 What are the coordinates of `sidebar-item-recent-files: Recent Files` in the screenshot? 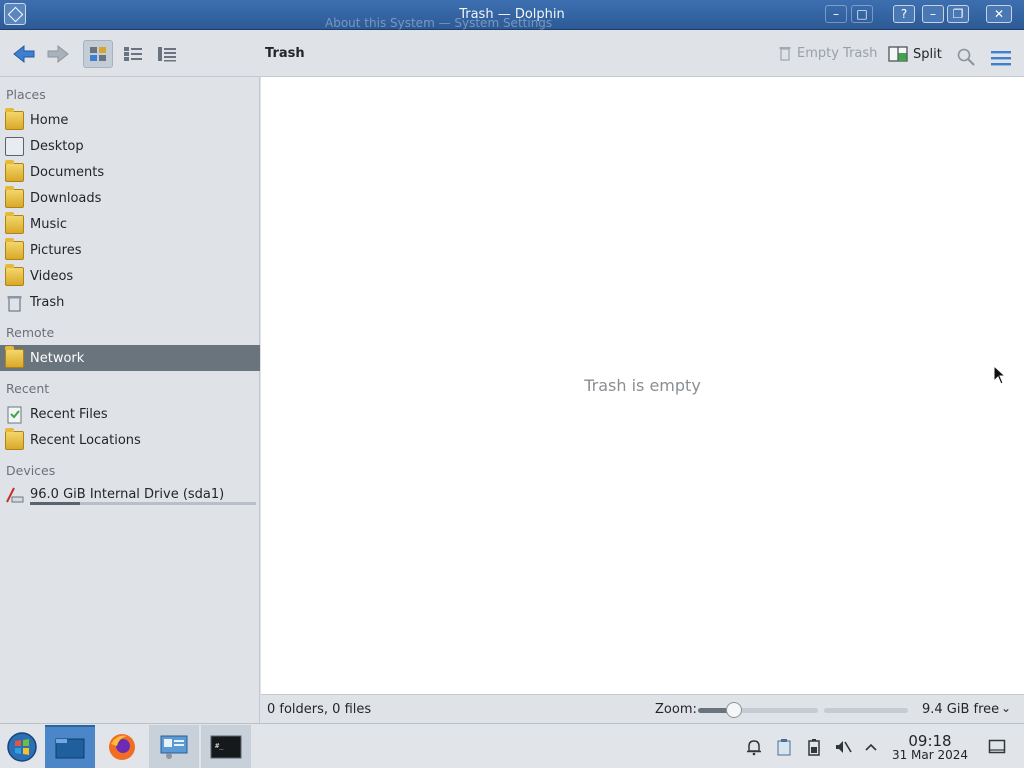 It's located at (130, 414).